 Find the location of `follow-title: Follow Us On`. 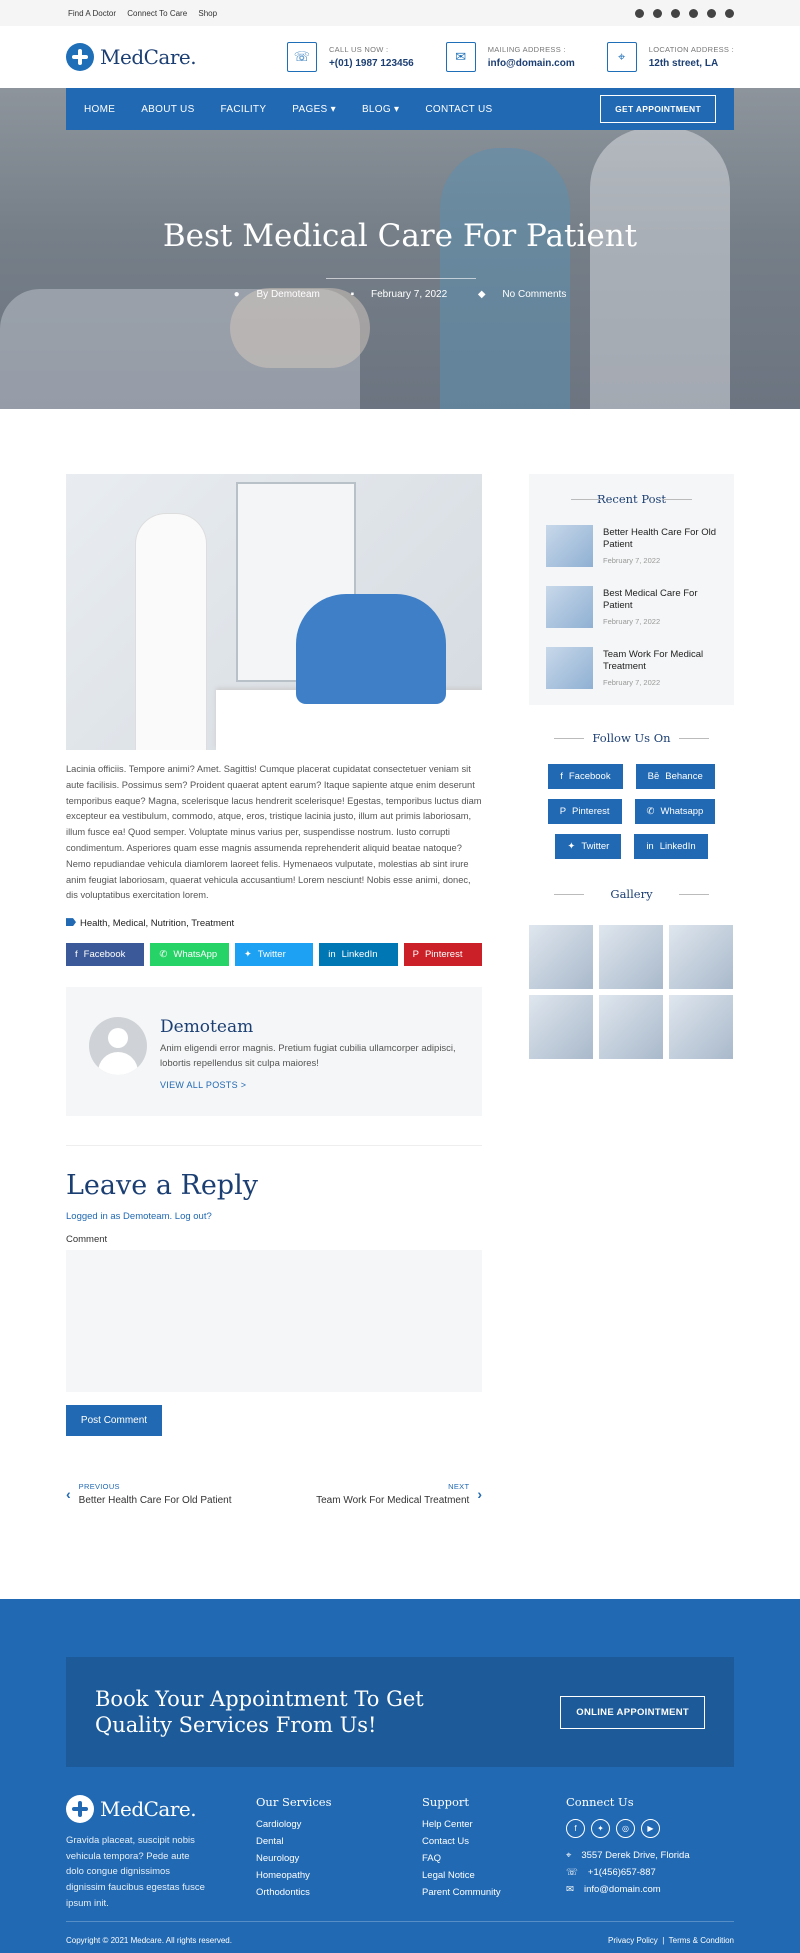

follow-title: Follow Us On is located at coordinates (631, 738).